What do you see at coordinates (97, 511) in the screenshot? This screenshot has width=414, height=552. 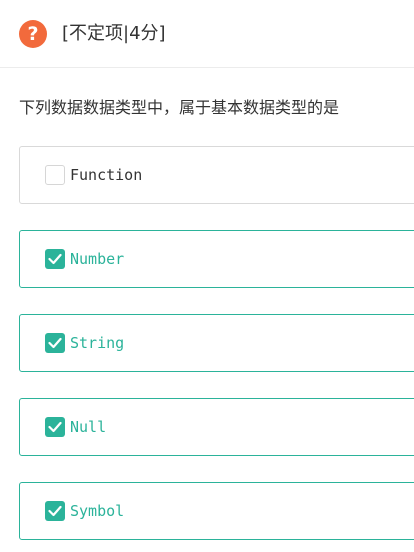 I see `option-label: Symbol` at bounding box center [97, 511].